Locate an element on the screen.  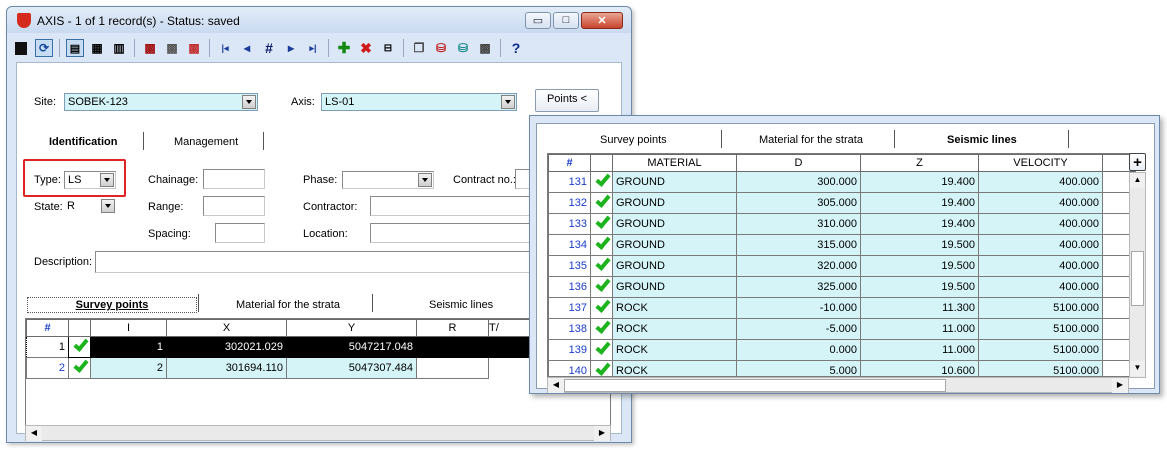
cell-i: 2 is located at coordinates (128, 368).